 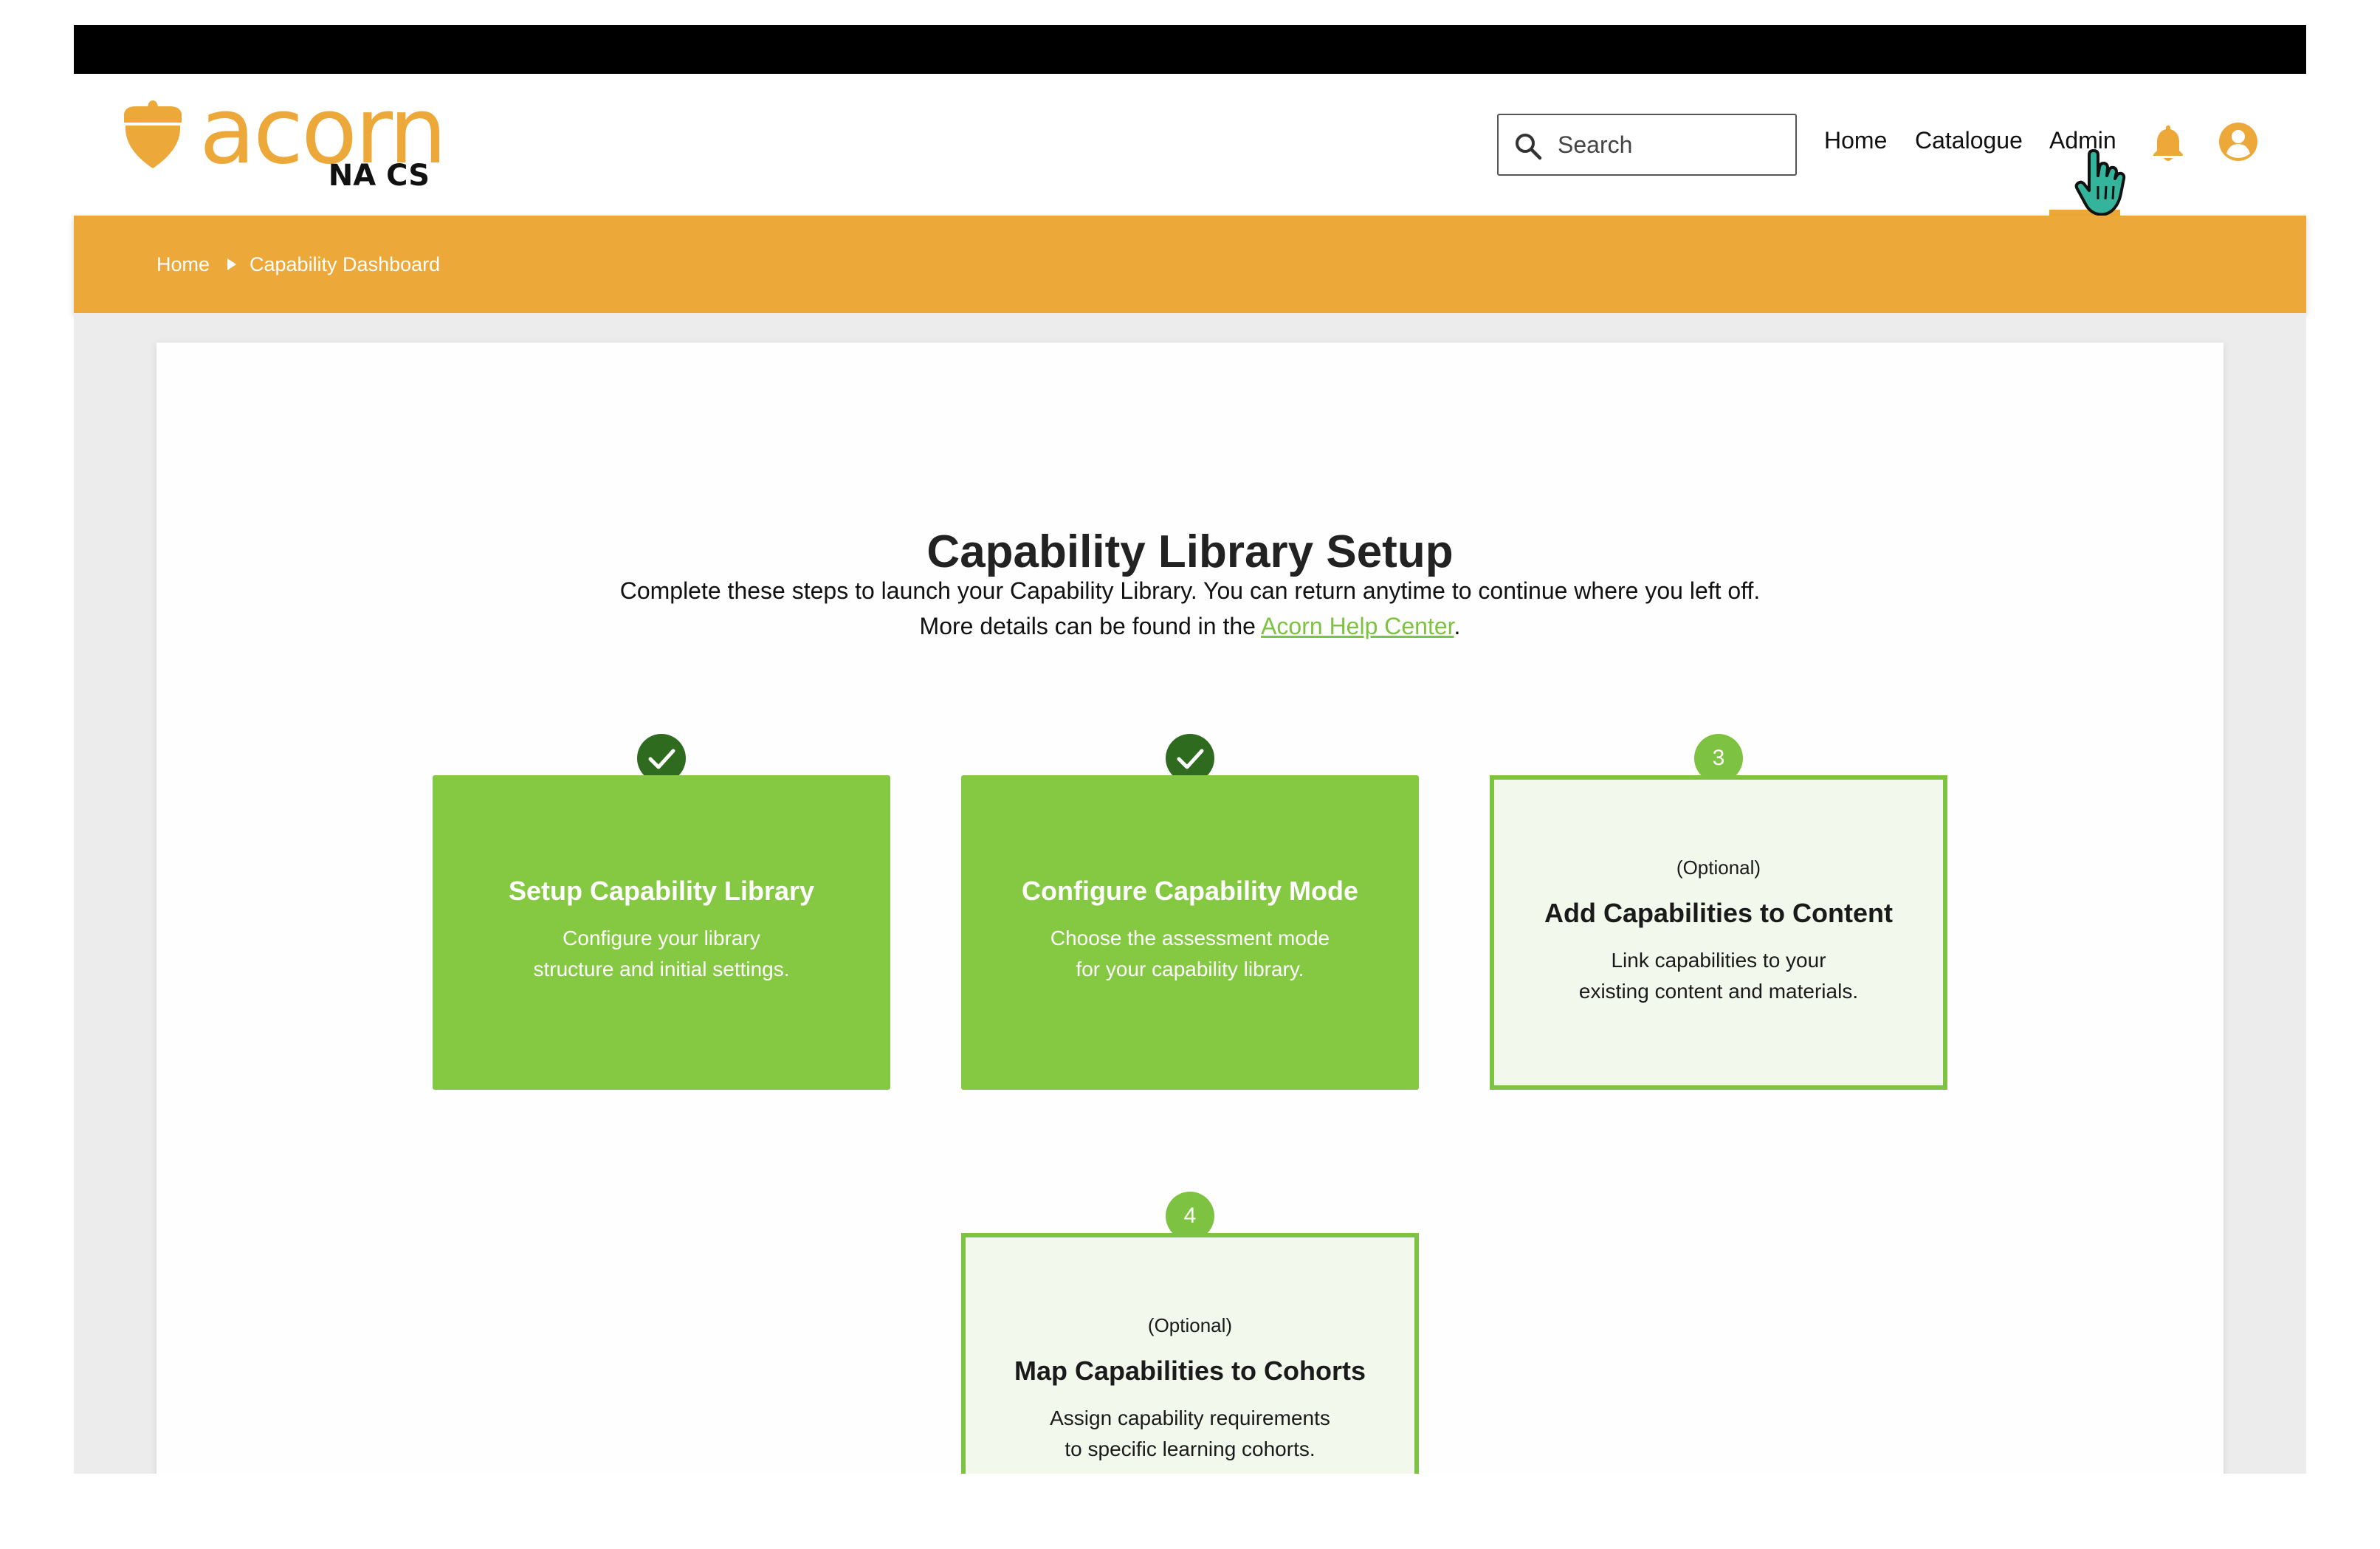 I want to click on step-description-line-1: Choose the assessment mode, so click(x=1190, y=938).